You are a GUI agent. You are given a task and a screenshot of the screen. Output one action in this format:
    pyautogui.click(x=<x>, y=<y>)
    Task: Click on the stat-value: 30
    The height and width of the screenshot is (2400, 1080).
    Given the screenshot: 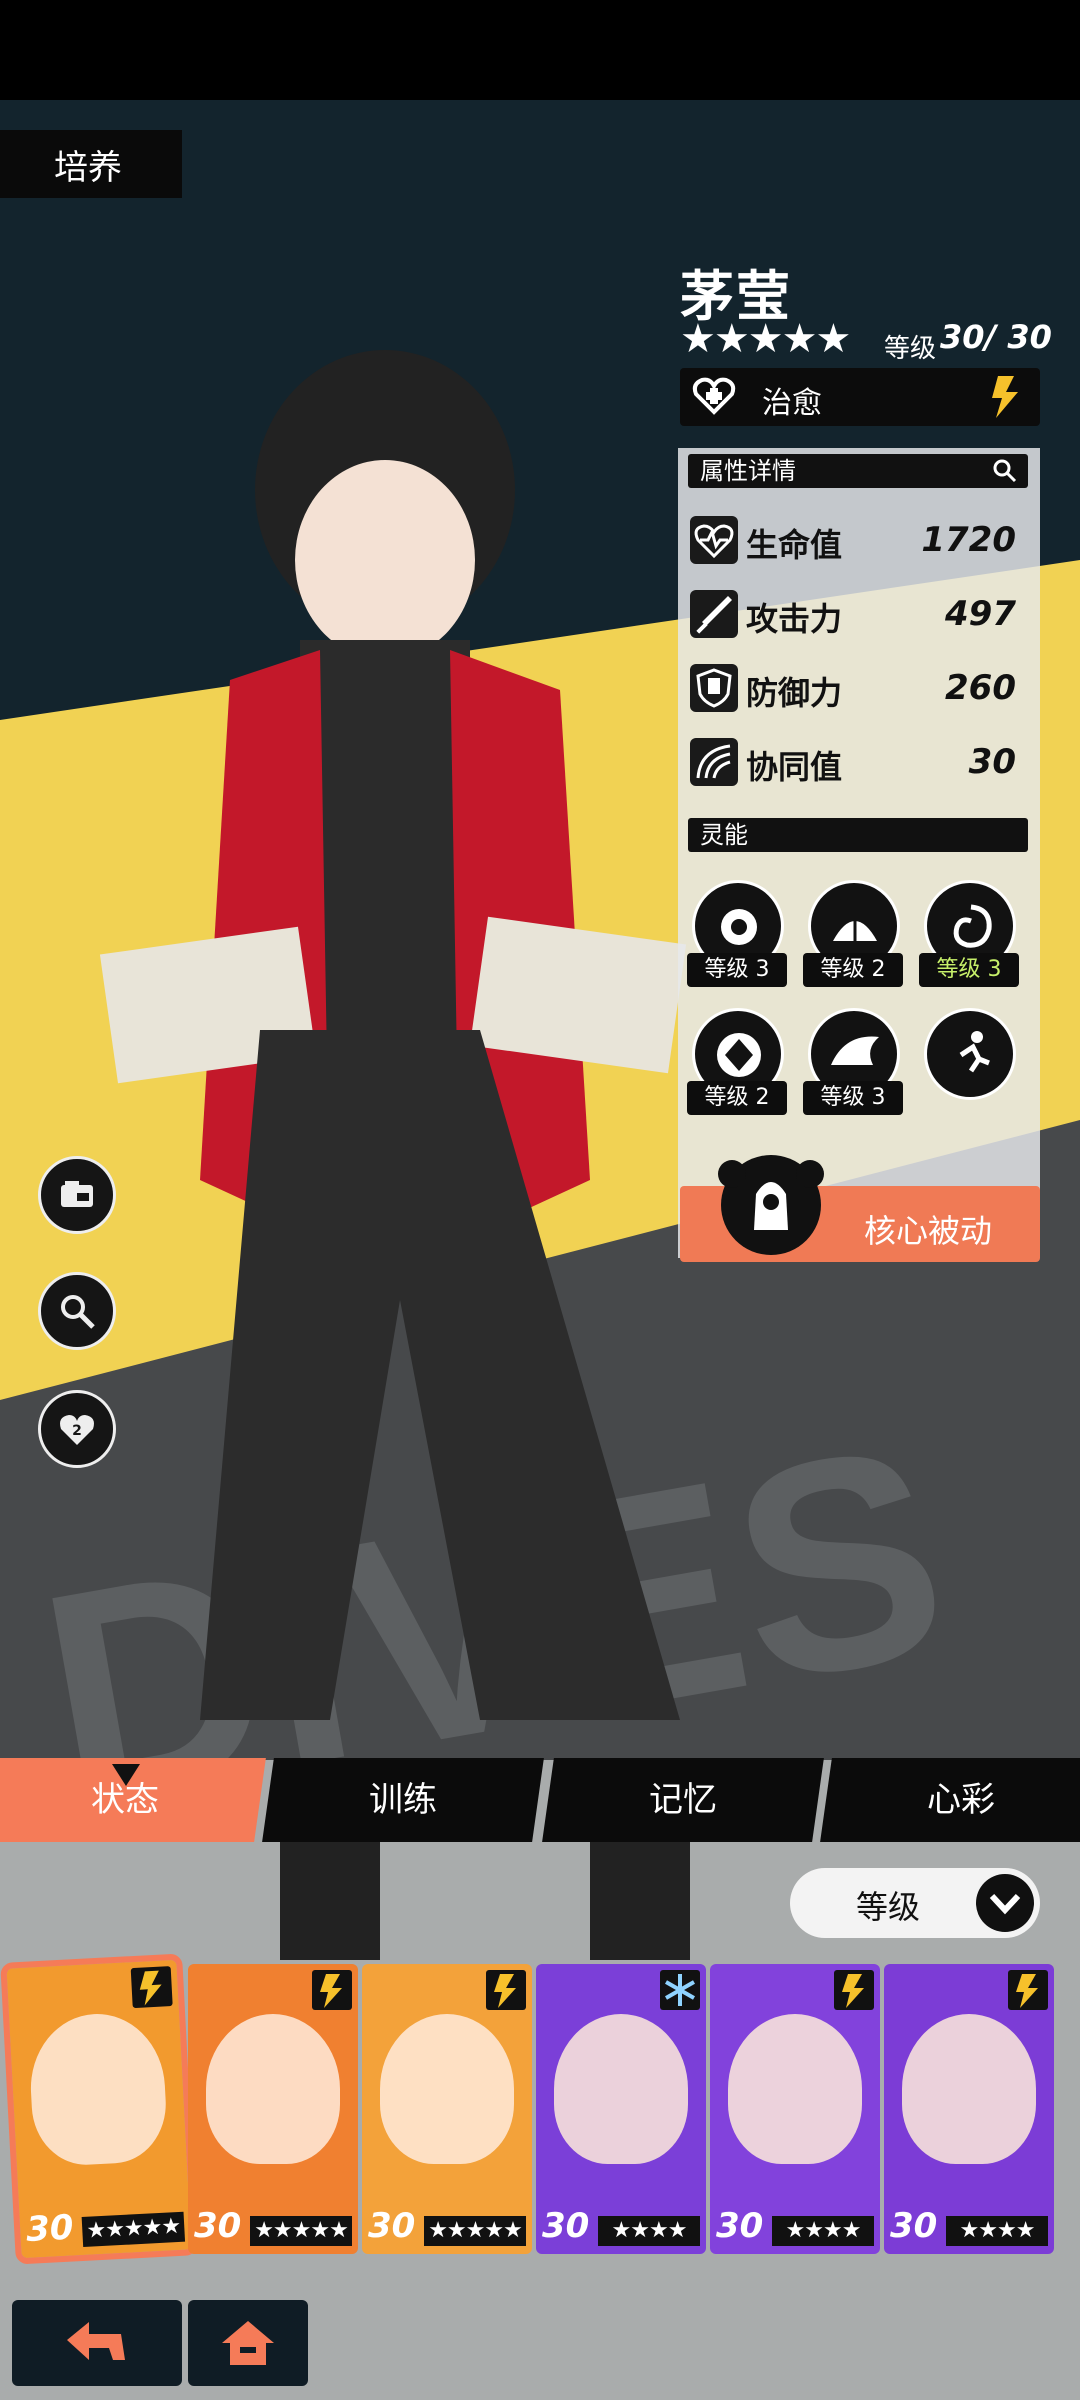 What is the action you would take?
    pyautogui.click(x=992, y=762)
    